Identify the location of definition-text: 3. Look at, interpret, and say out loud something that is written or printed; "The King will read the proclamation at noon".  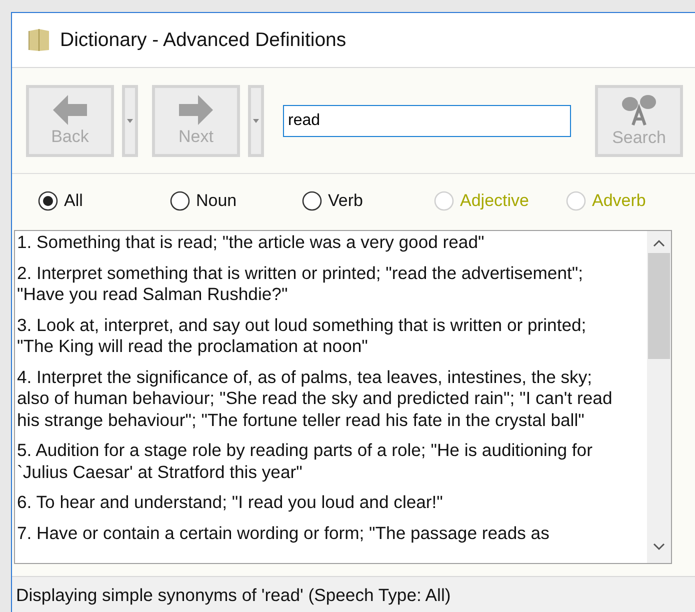
(302, 336).